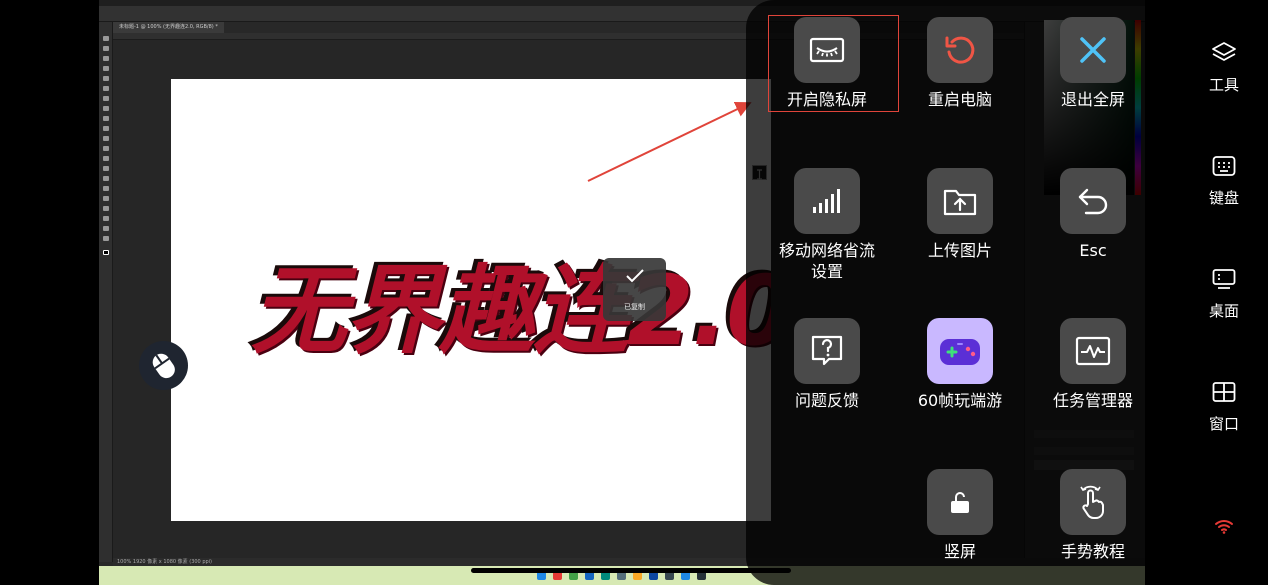 This screenshot has width=1268, height=585. Describe the element at coordinates (959, 250) in the screenshot. I see `upload-image-label: 上传图片` at that location.